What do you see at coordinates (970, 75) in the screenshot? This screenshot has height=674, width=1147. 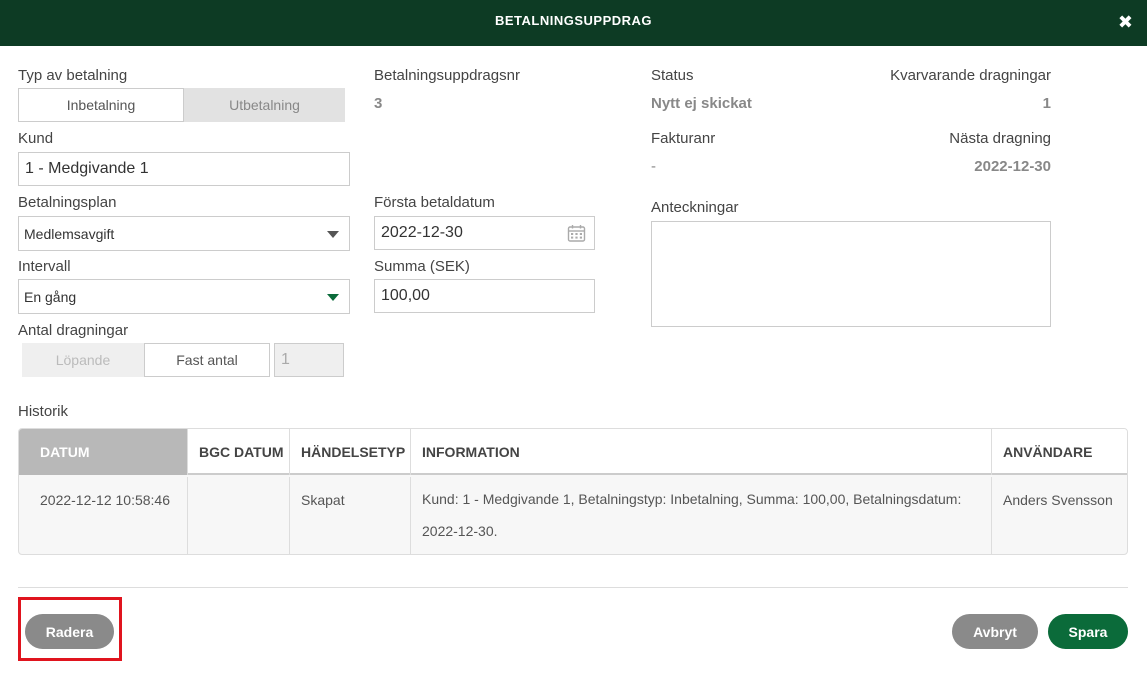 I see `remaining-label: Kvarvarande dragningar` at bounding box center [970, 75].